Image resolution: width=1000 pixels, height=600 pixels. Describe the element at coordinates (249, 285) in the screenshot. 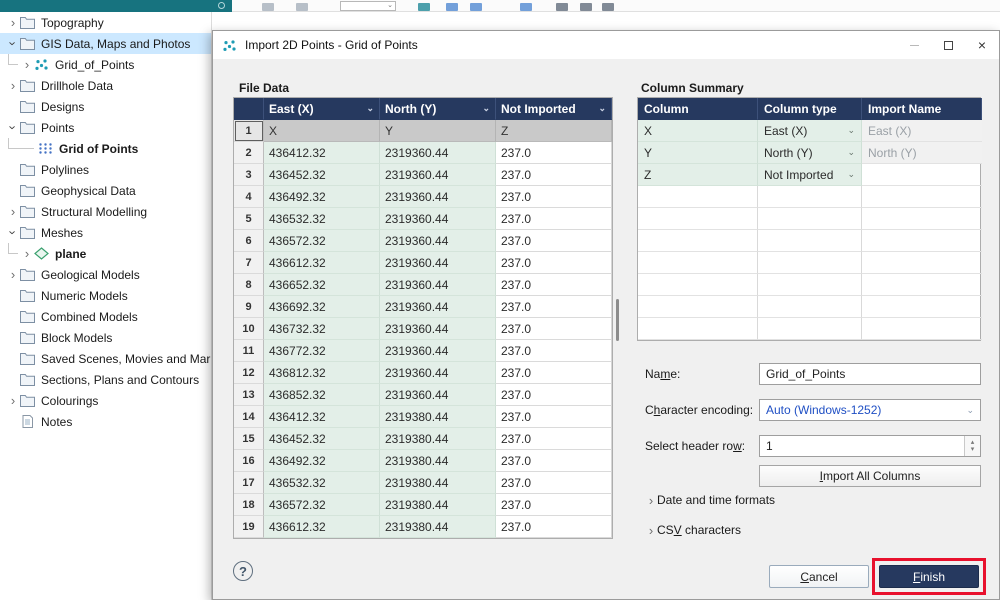

I see `row-number: 8` at that location.